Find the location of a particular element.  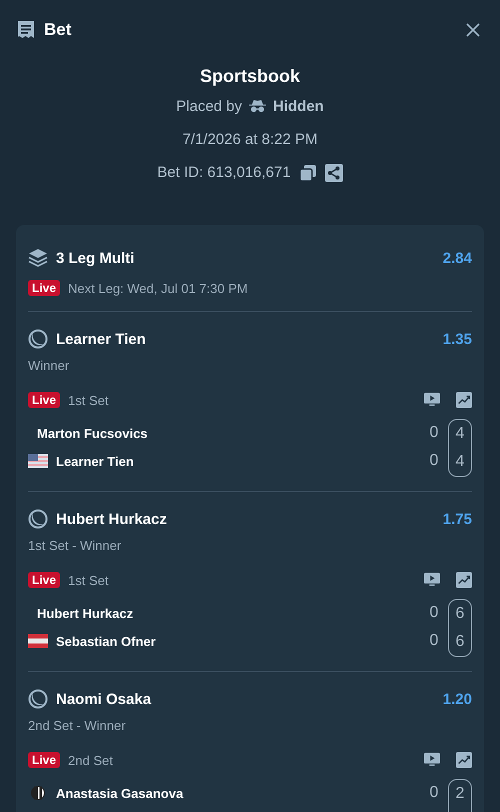

close-button is located at coordinates (473, 30).